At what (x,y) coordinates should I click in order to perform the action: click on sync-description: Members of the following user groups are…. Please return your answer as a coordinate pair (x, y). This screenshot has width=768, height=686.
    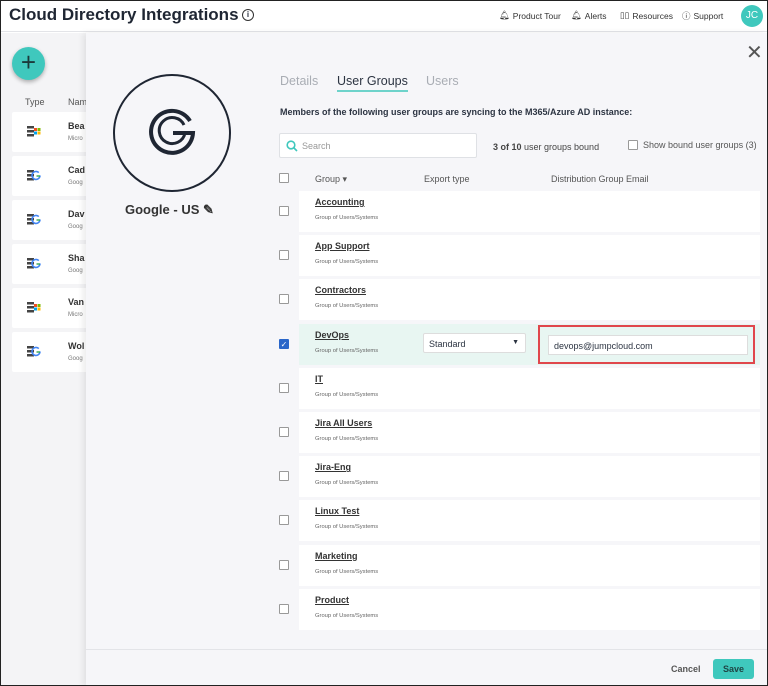
    Looking at the image, I should click on (456, 112).